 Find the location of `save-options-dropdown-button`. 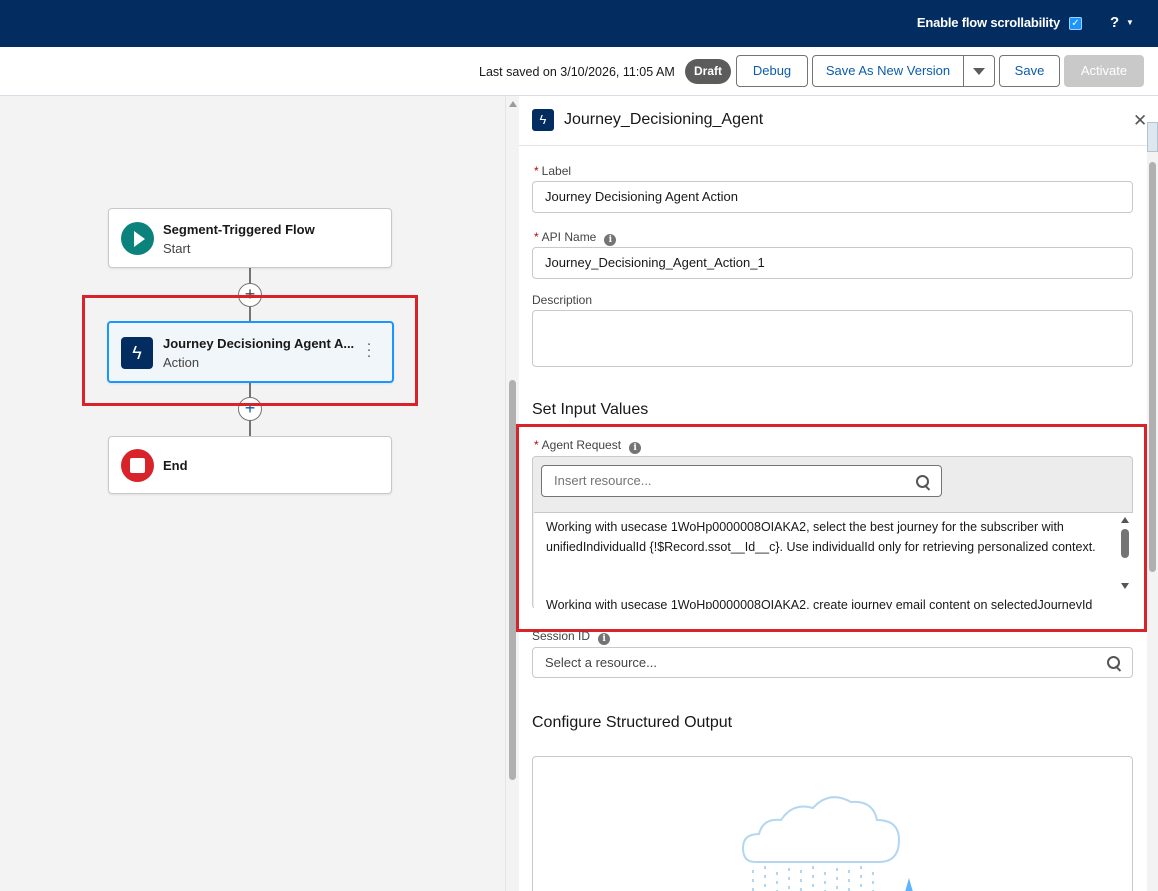

save-options-dropdown-button is located at coordinates (979, 71).